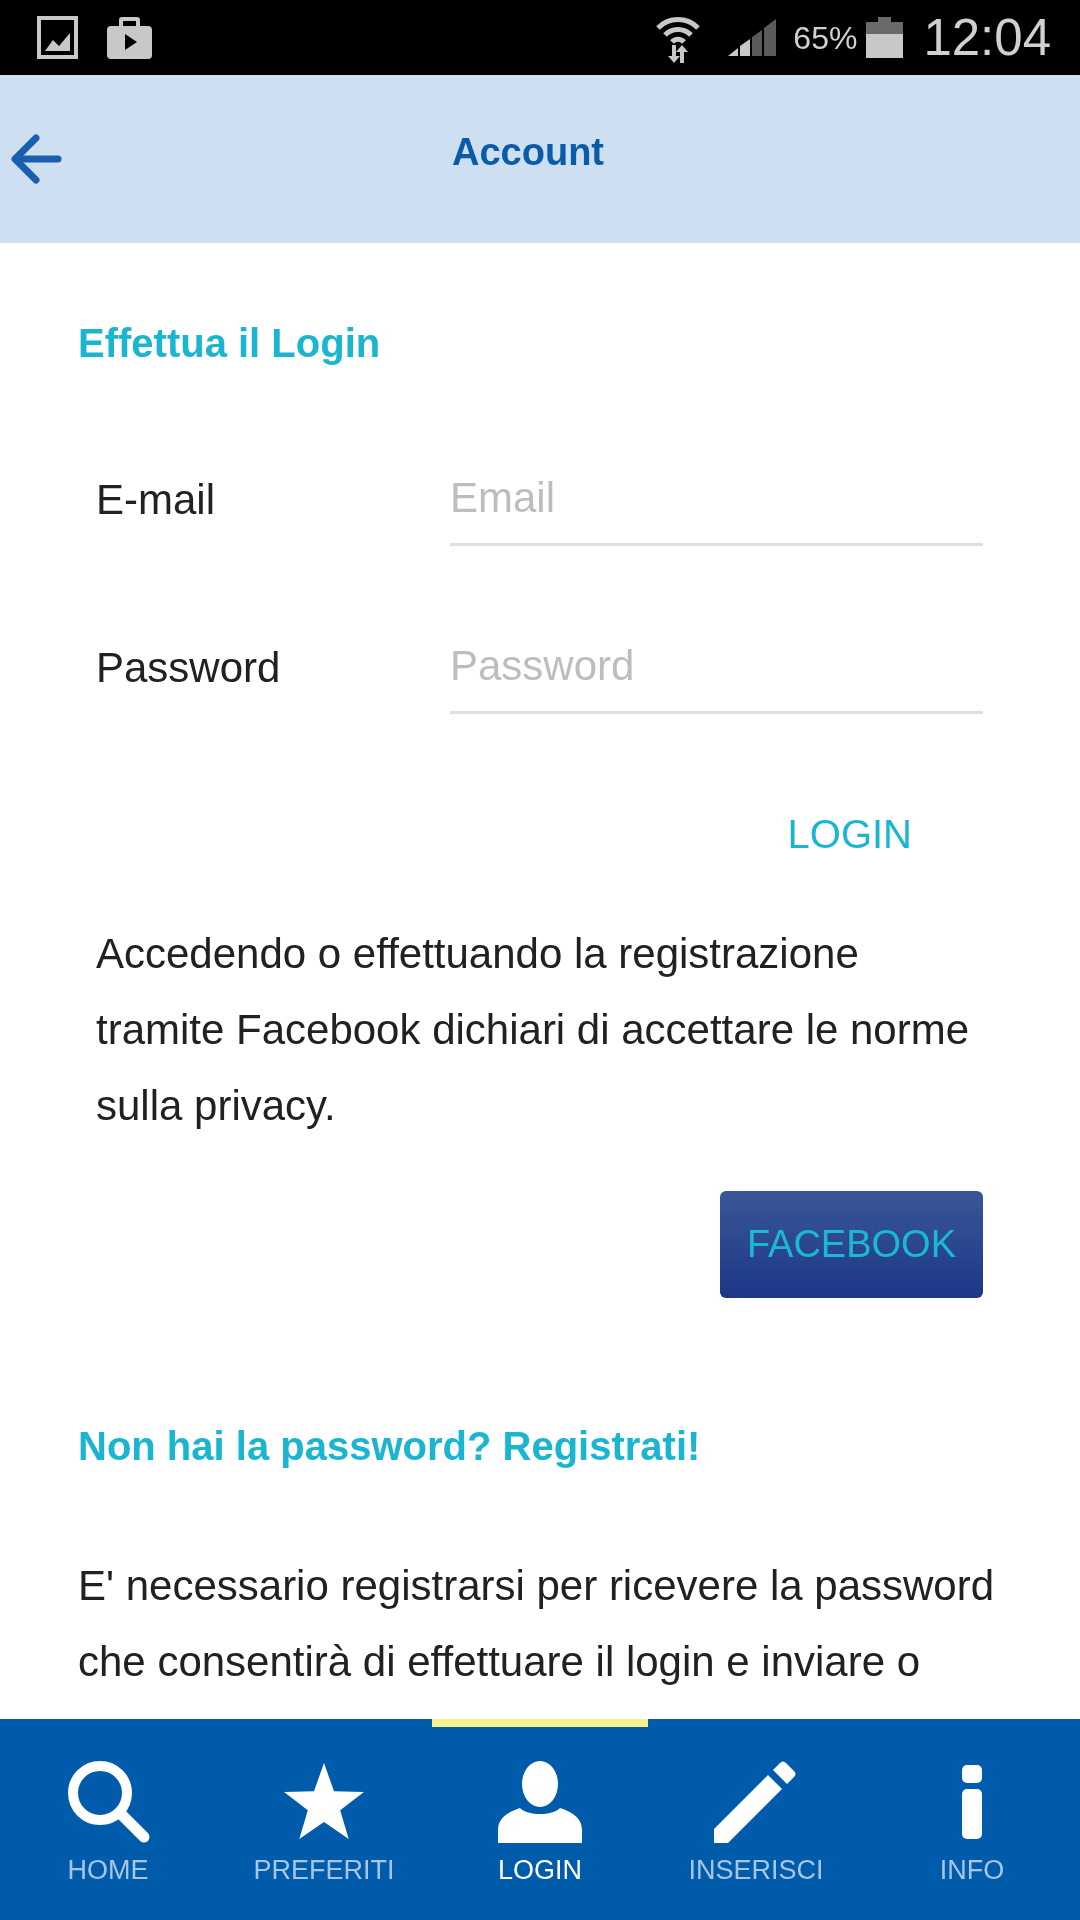 Image resolution: width=1080 pixels, height=1920 pixels. Describe the element at coordinates (108, 1801) in the screenshot. I see `search-icon` at that location.